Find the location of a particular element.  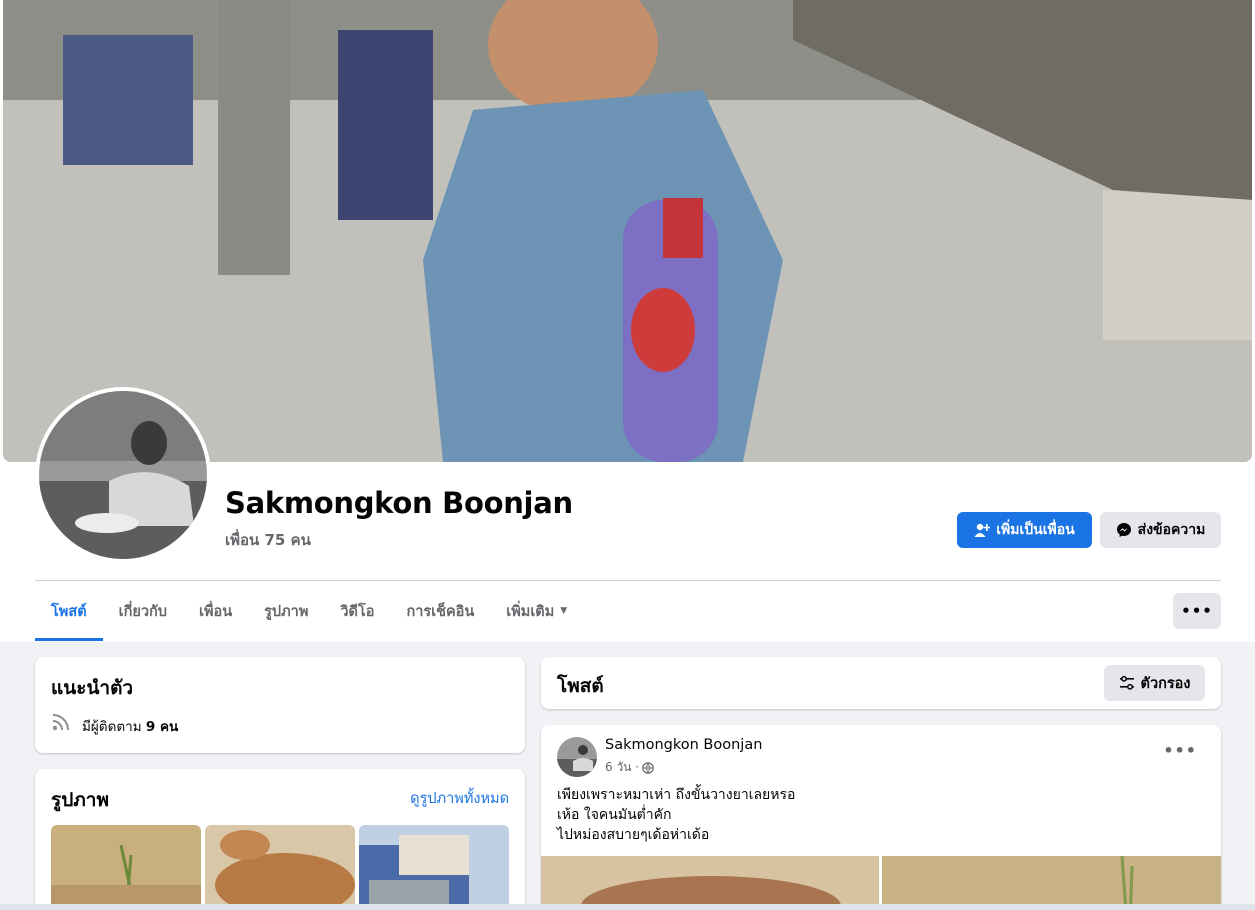

add-friend-label: เพิ่มเป็นเพื่อน is located at coordinates (1035, 530).